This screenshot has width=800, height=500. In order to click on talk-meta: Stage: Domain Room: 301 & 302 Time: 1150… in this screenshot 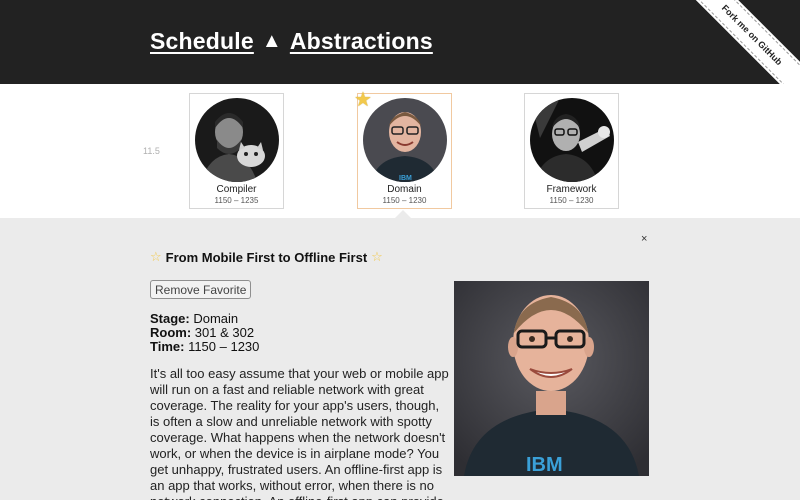, I will do `click(204, 333)`.